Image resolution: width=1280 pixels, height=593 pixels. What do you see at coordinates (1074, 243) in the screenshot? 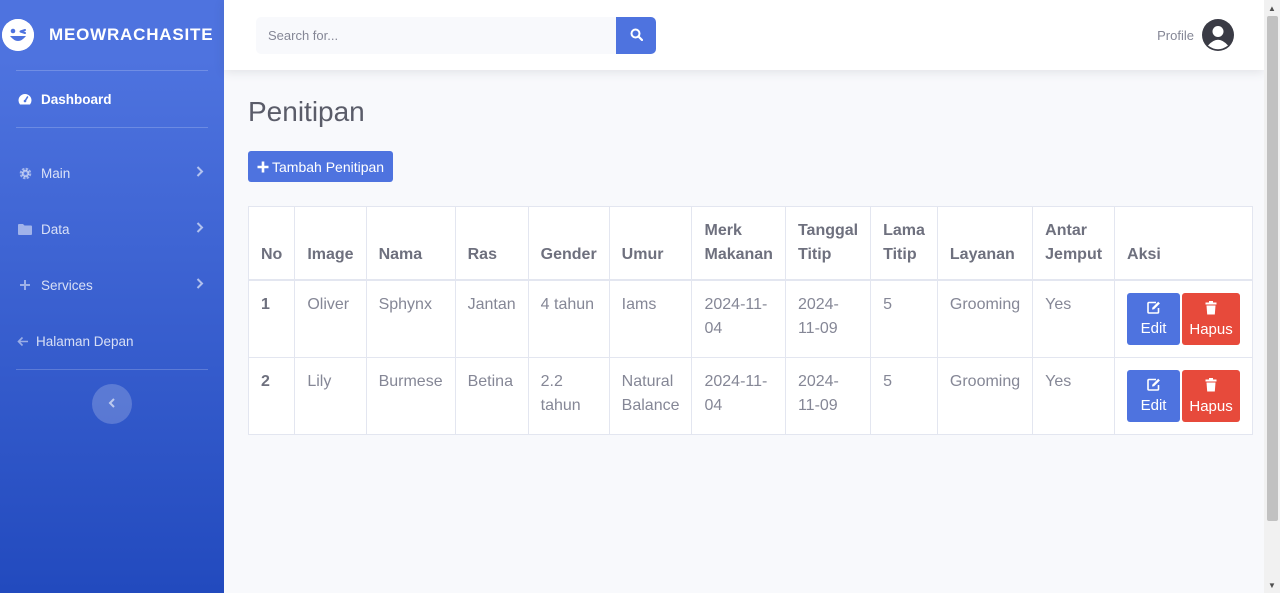
I see `column-header: Antar Jemput` at bounding box center [1074, 243].